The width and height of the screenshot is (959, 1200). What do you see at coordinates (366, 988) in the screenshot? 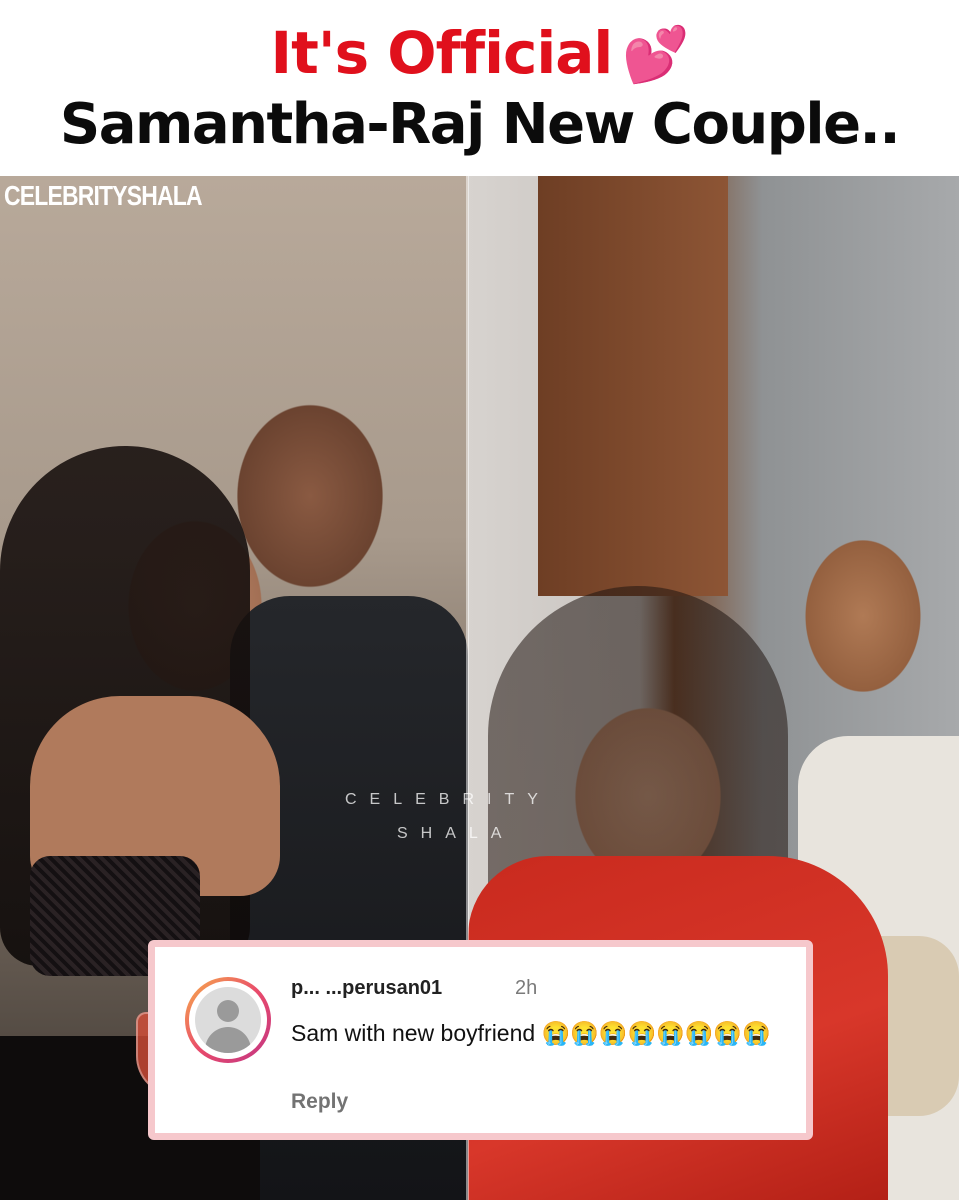
I see `comment-username: p... ...perusan01` at bounding box center [366, 988].